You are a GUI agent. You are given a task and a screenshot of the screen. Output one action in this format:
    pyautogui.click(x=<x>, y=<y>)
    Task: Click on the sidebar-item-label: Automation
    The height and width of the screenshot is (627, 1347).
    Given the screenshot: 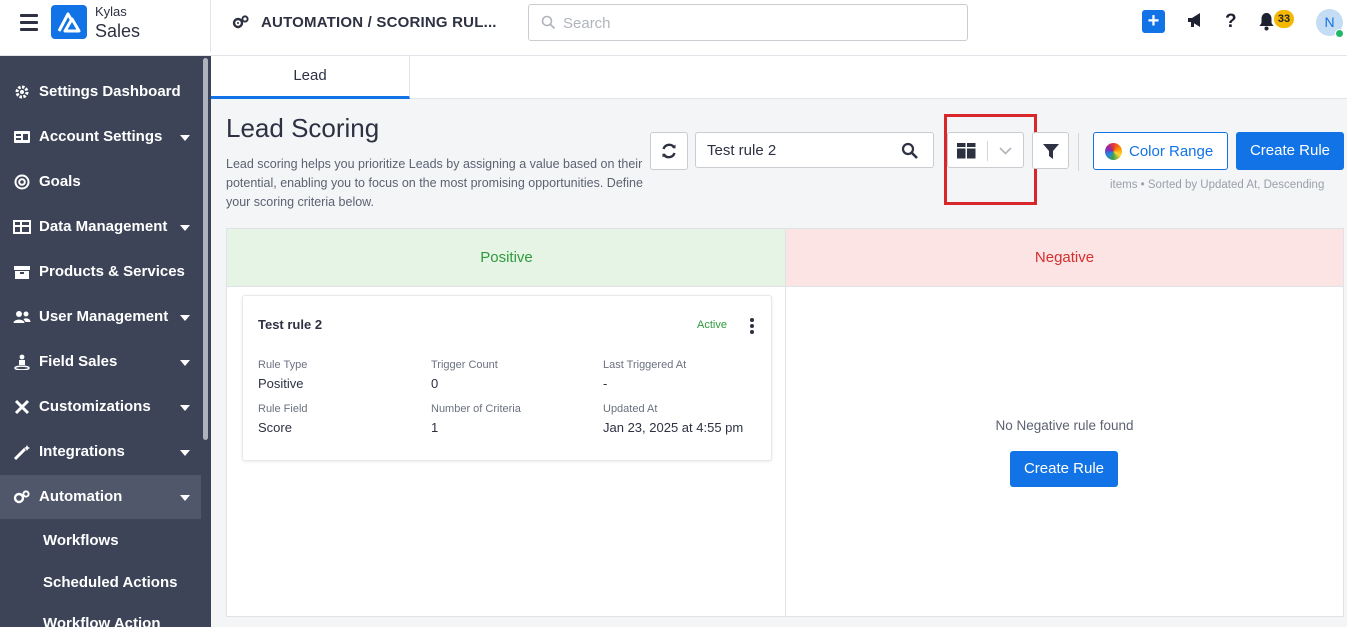 What is the action you would take?
    pyautogui.click(x=81, y=496)
    